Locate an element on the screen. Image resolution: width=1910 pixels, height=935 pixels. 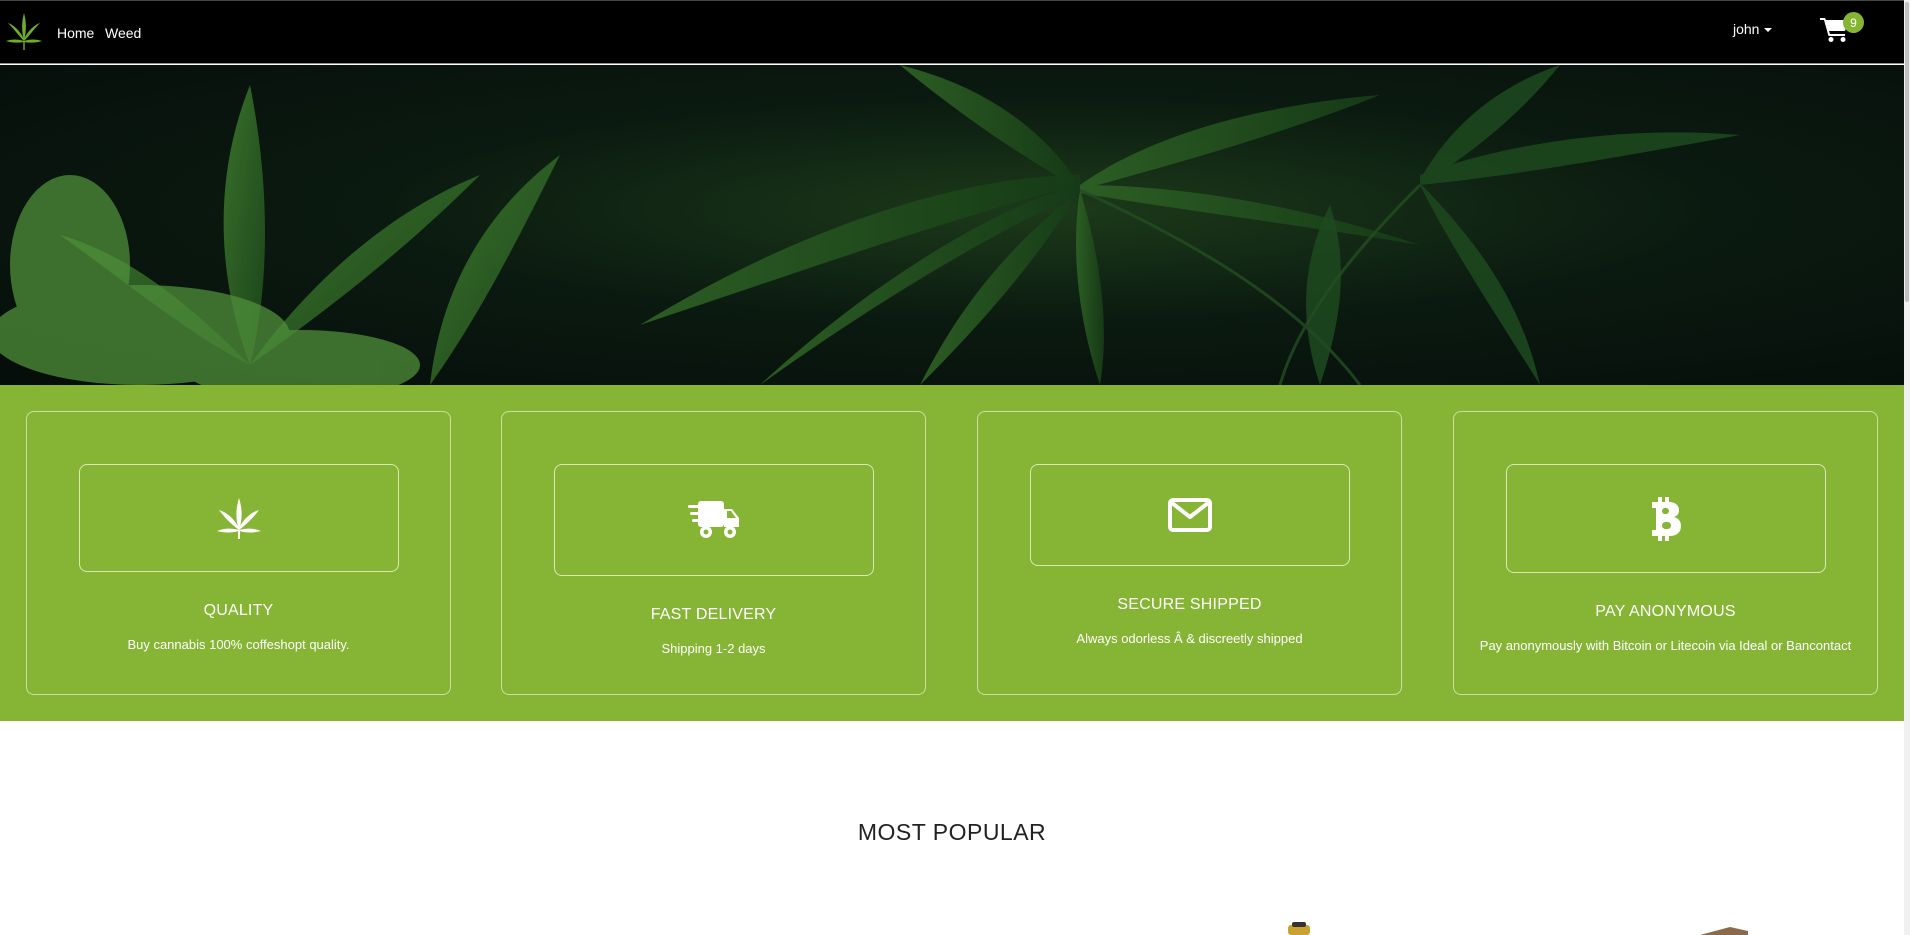
section-title-most-popular: MOST POPULAR is located at coordinates (952, 832).